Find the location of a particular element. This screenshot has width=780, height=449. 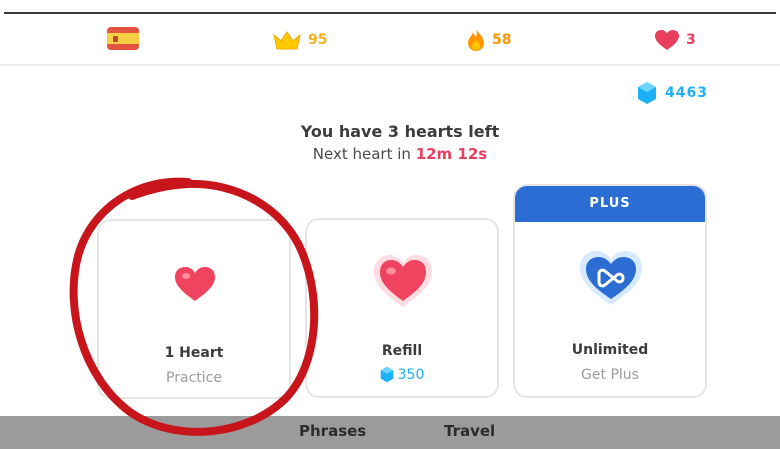

hearts-count: 3 is located at coordinates (691, 40).